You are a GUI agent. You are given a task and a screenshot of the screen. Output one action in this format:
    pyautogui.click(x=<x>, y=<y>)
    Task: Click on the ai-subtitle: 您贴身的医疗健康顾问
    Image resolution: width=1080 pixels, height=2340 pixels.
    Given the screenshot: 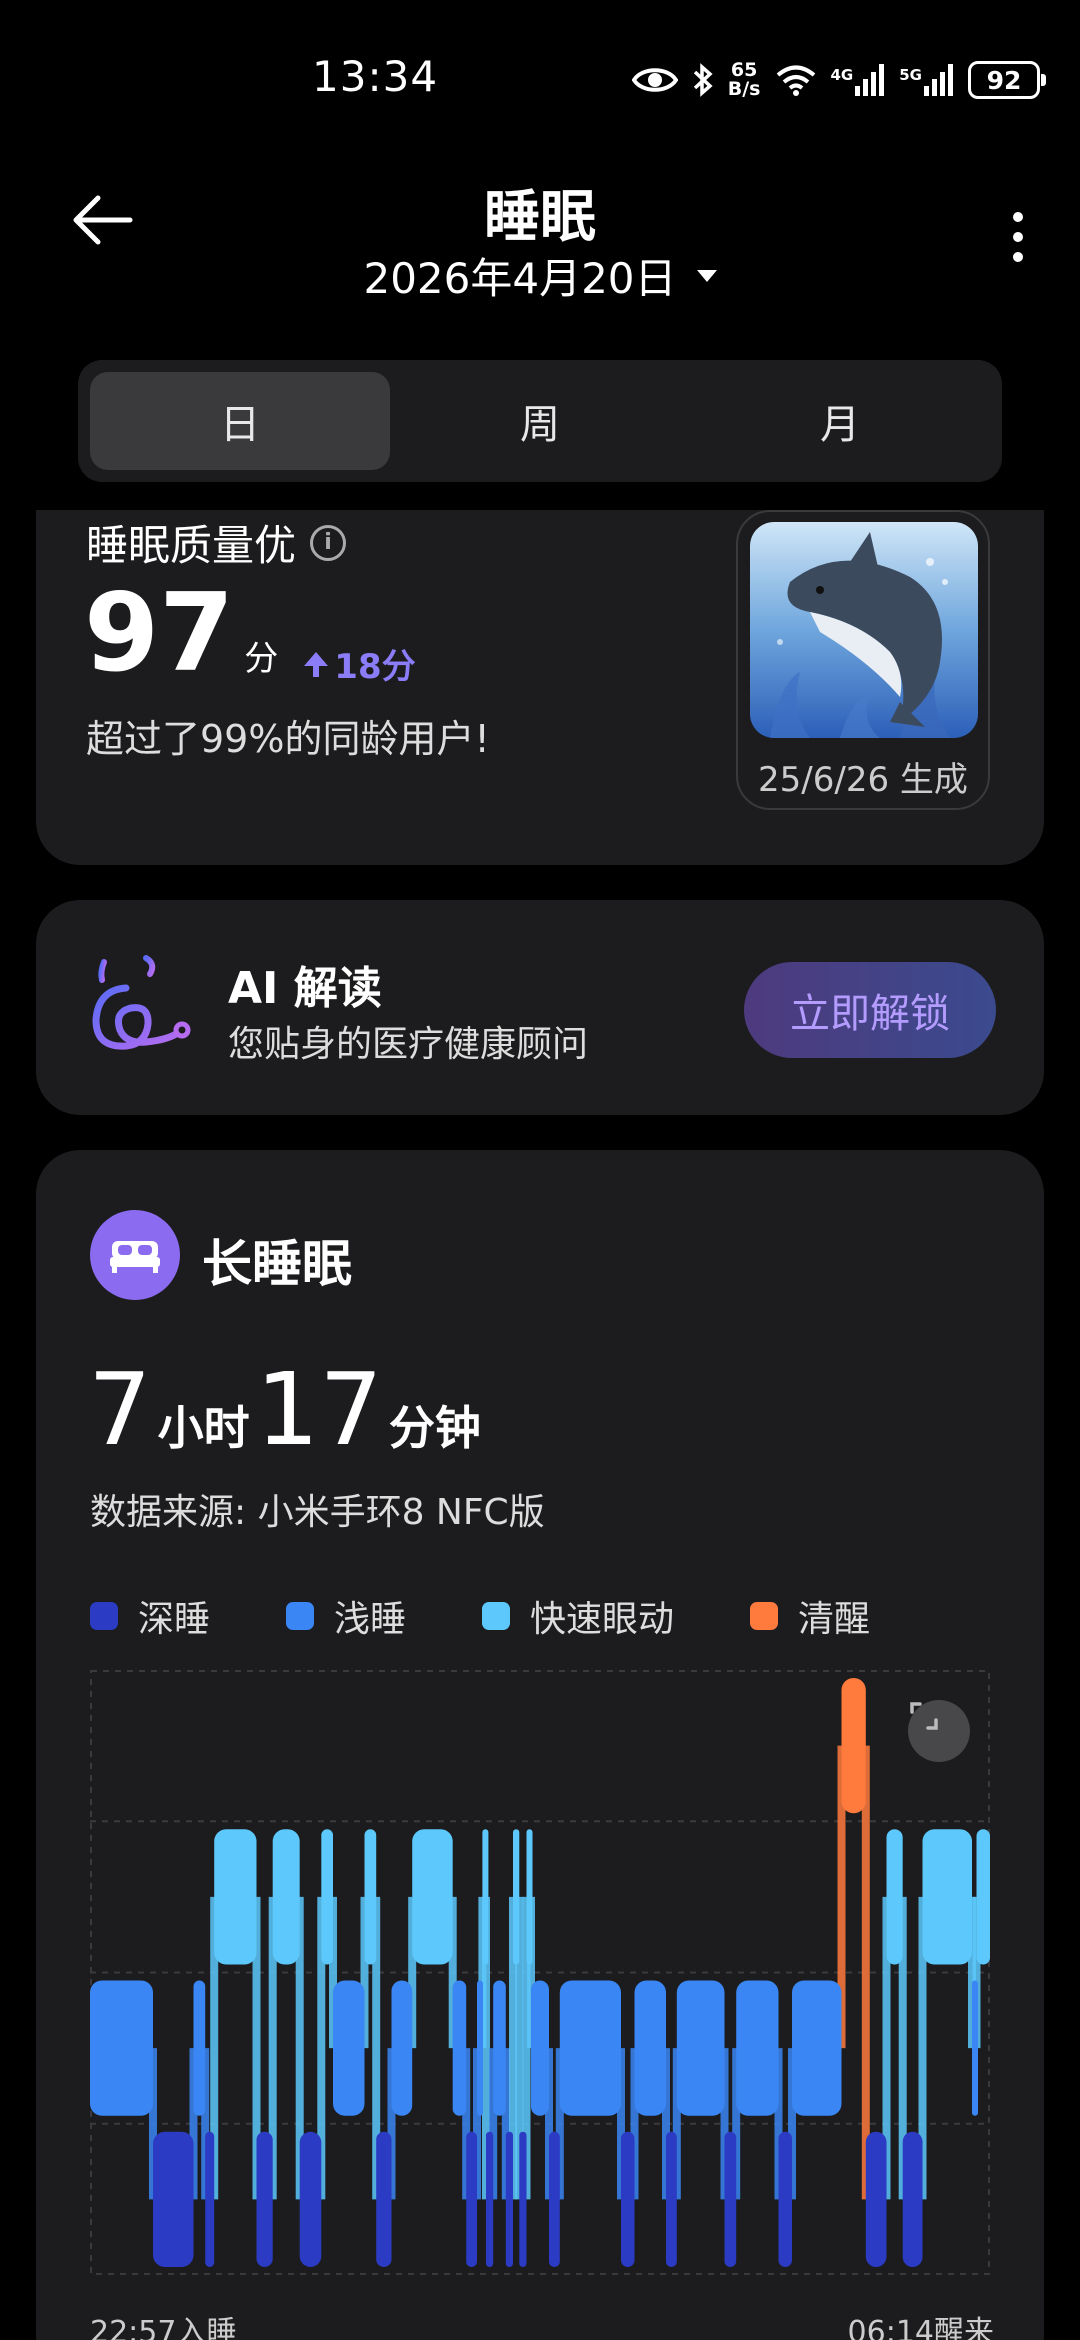 What is the action you would take?
    pyautogui.click(x=408, y=1044)
    